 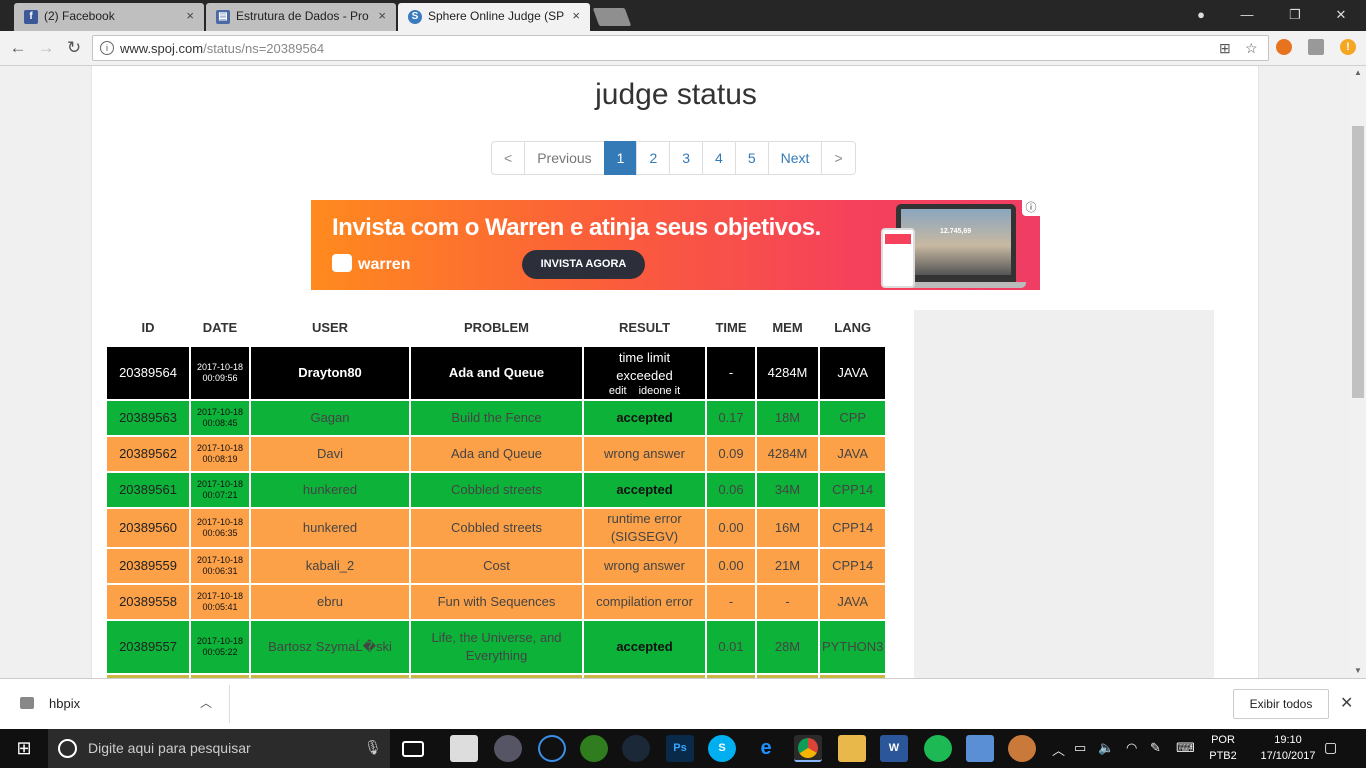 What do you see at coordinates (680, 748) in the screenshot?
I see `photoshop-icon: Ps` at bounding box center [680, 748].